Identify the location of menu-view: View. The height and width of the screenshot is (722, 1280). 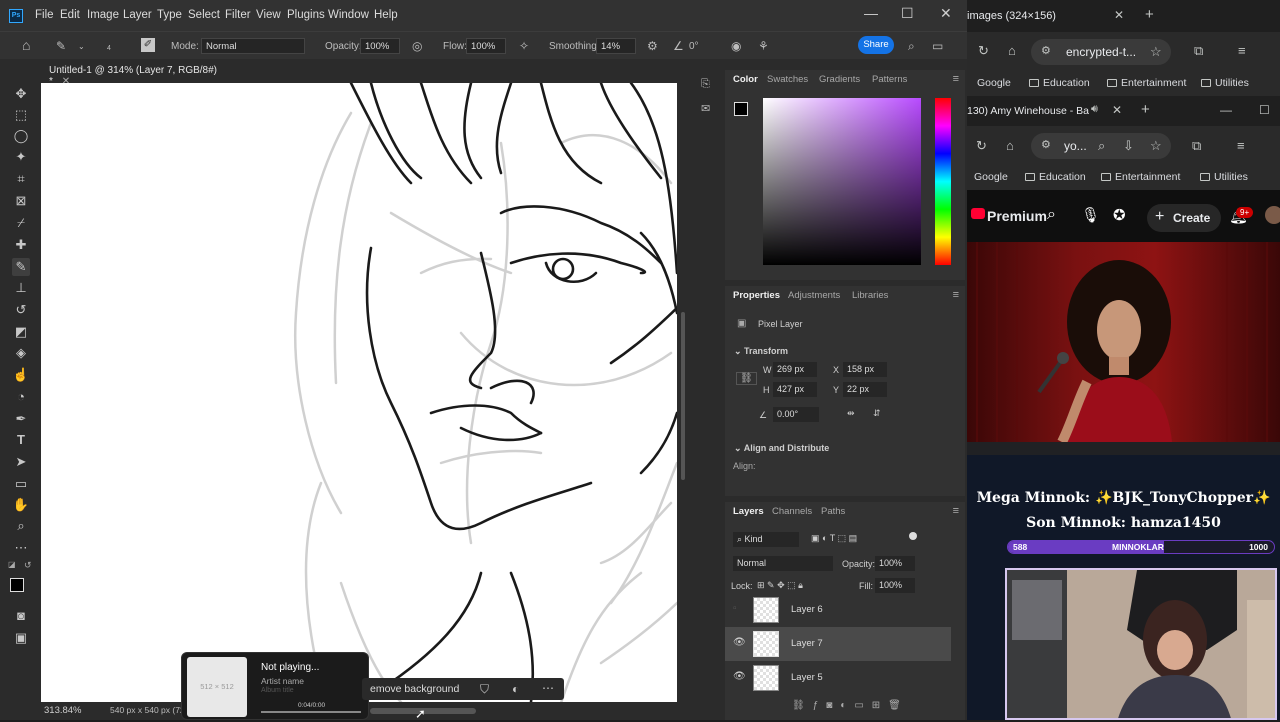
(268, 15).